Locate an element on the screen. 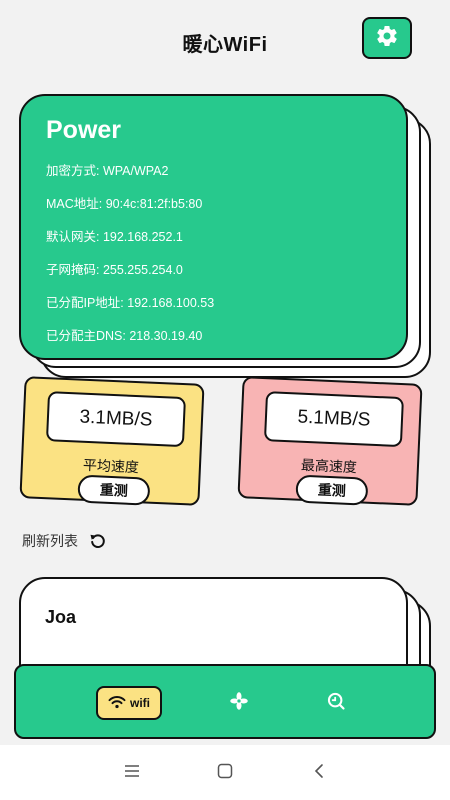 This screenshot has height=800, width=450. tab-speed-test is located at coordinates (336, 703).